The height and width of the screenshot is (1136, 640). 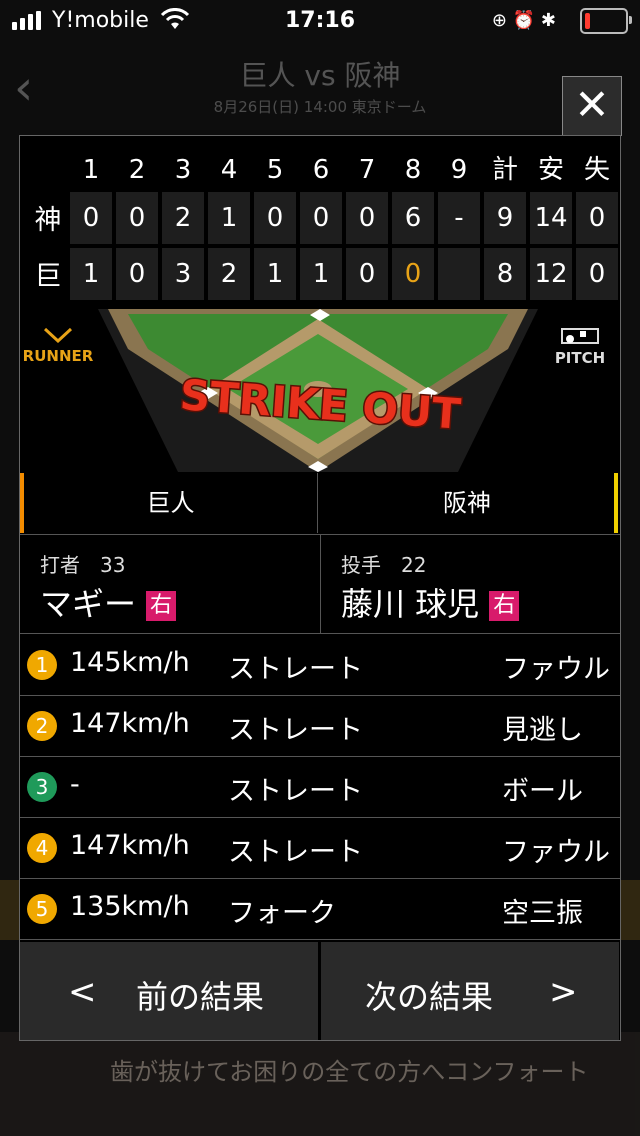 I want to click on batter-hand-badge: 右, so click(x=161, y=606).